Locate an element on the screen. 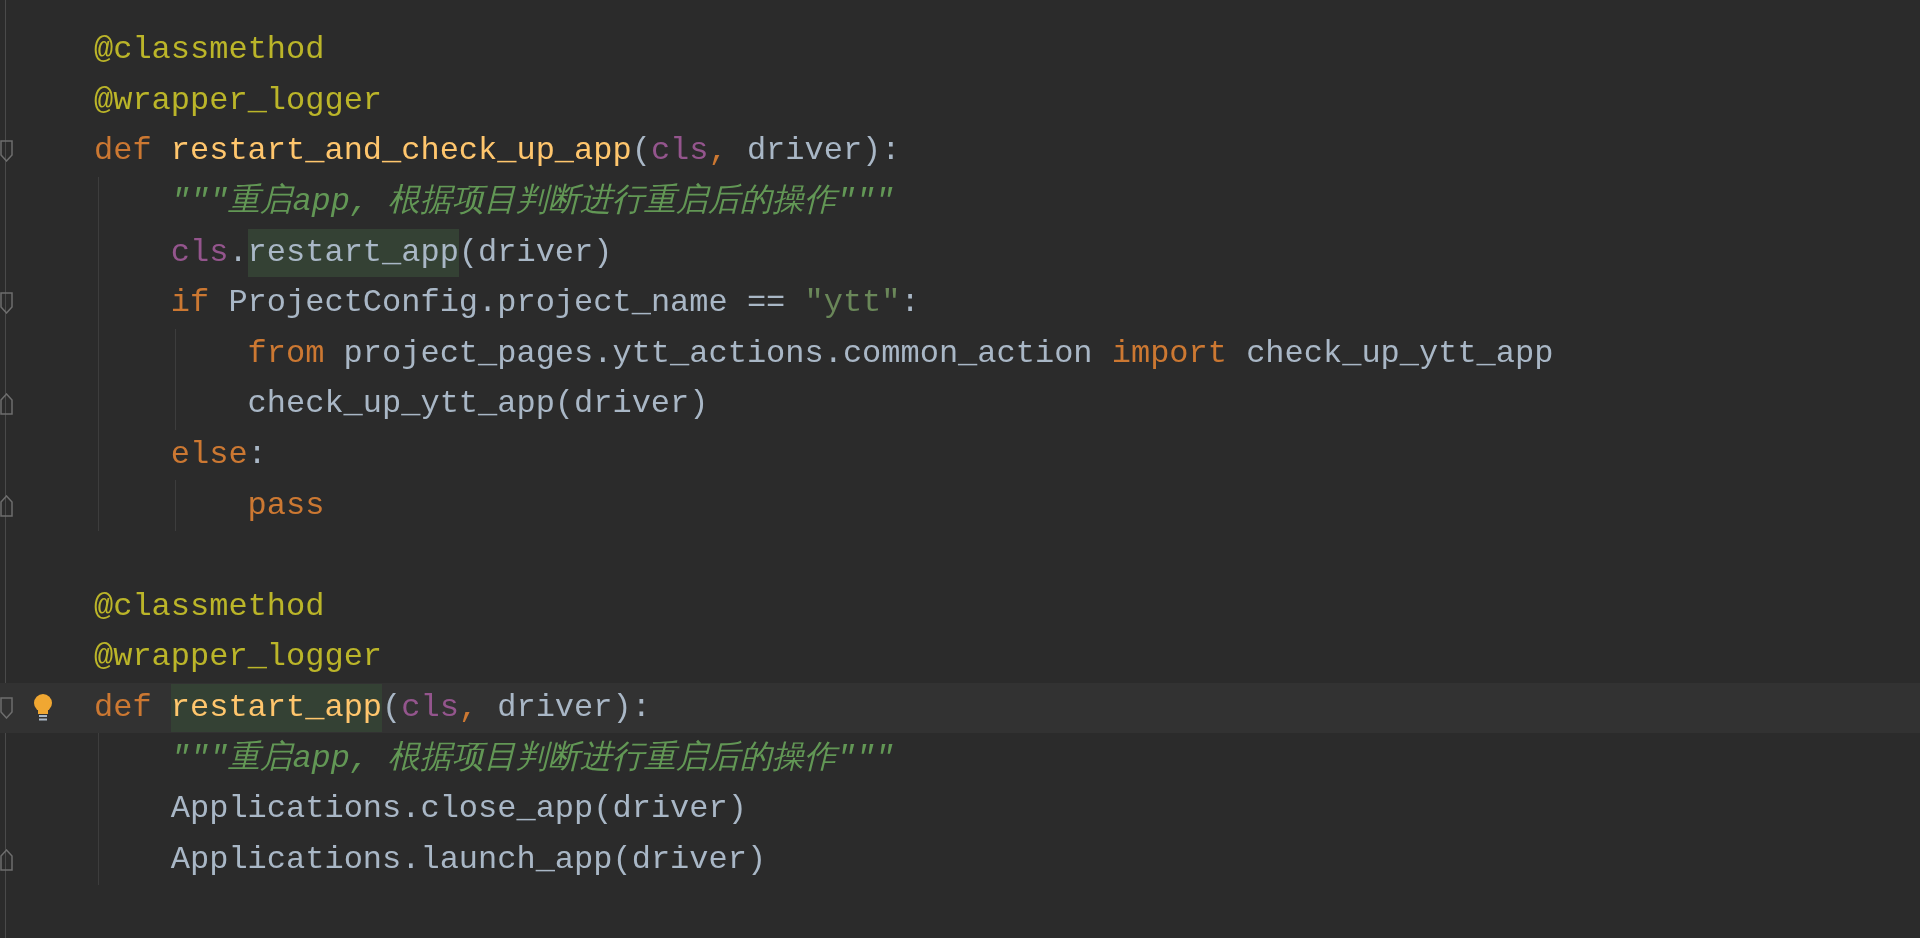  code-text: (driver) is located at coordinates (535, 252).